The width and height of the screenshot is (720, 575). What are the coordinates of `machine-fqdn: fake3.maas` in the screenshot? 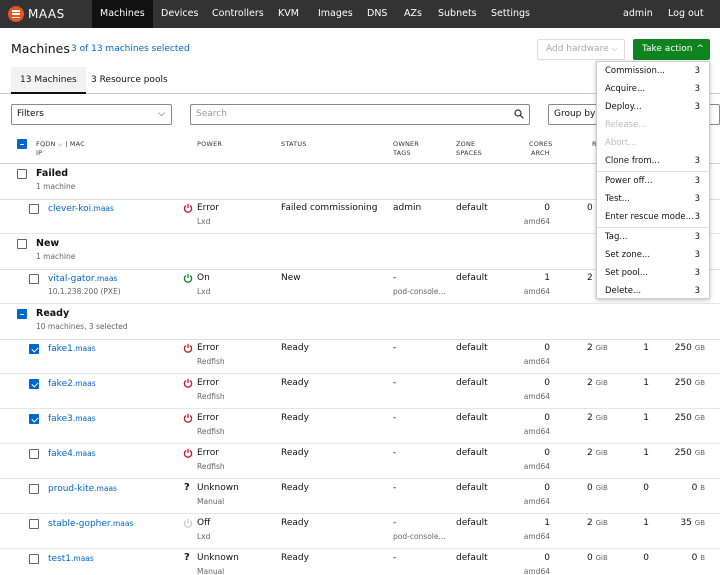 It's located at (72, 419).